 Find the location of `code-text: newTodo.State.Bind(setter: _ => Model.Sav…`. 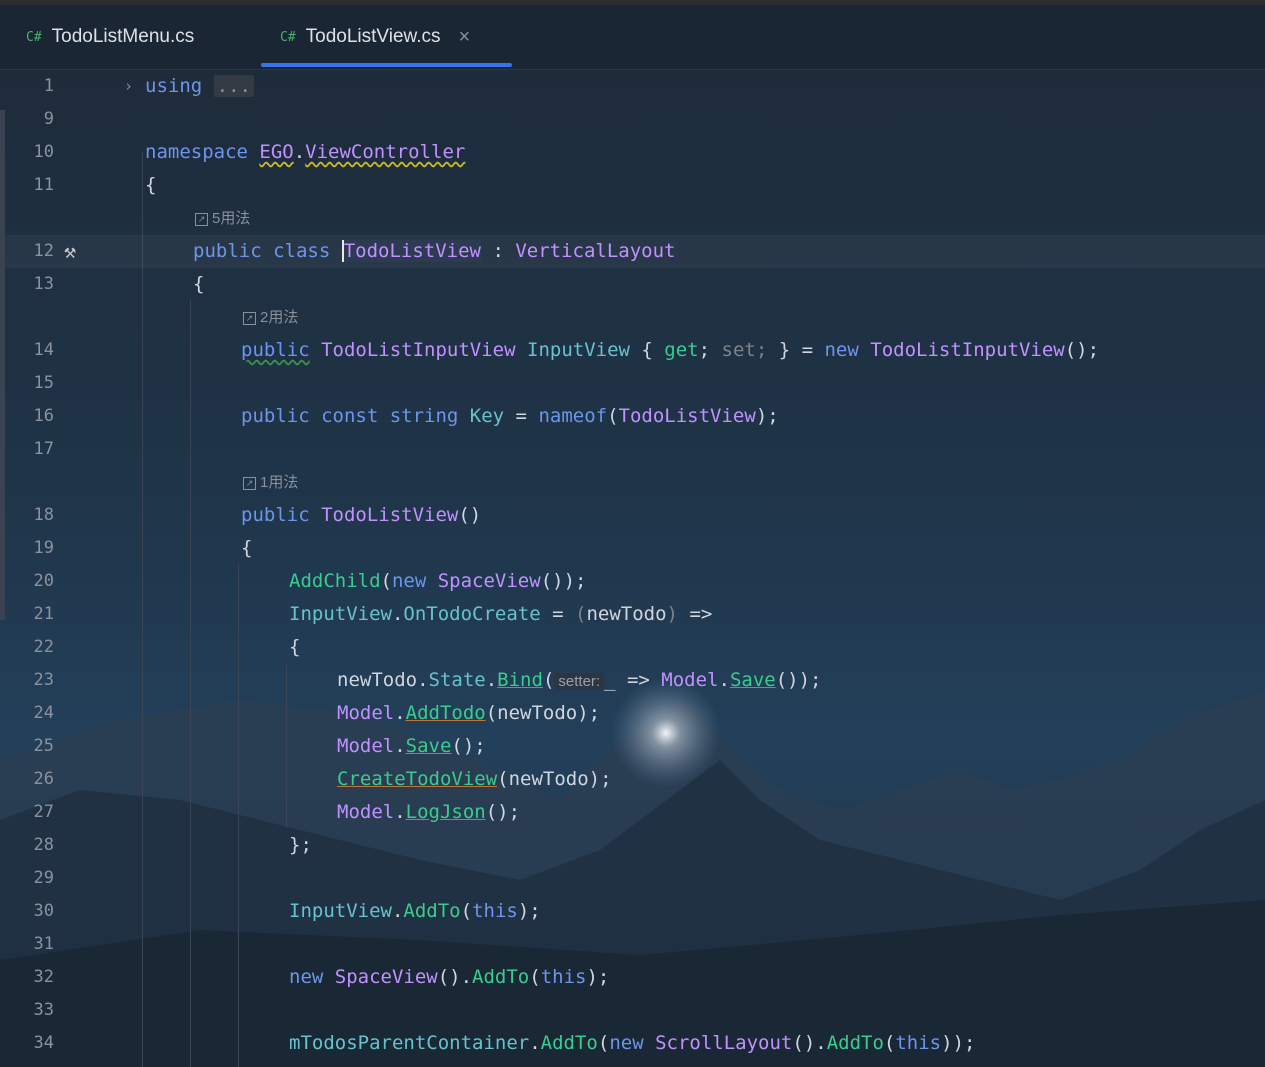

code-text: newTodo.State.Bind(setter: _ => Model.Sav… is located at coordinates (579, 681).